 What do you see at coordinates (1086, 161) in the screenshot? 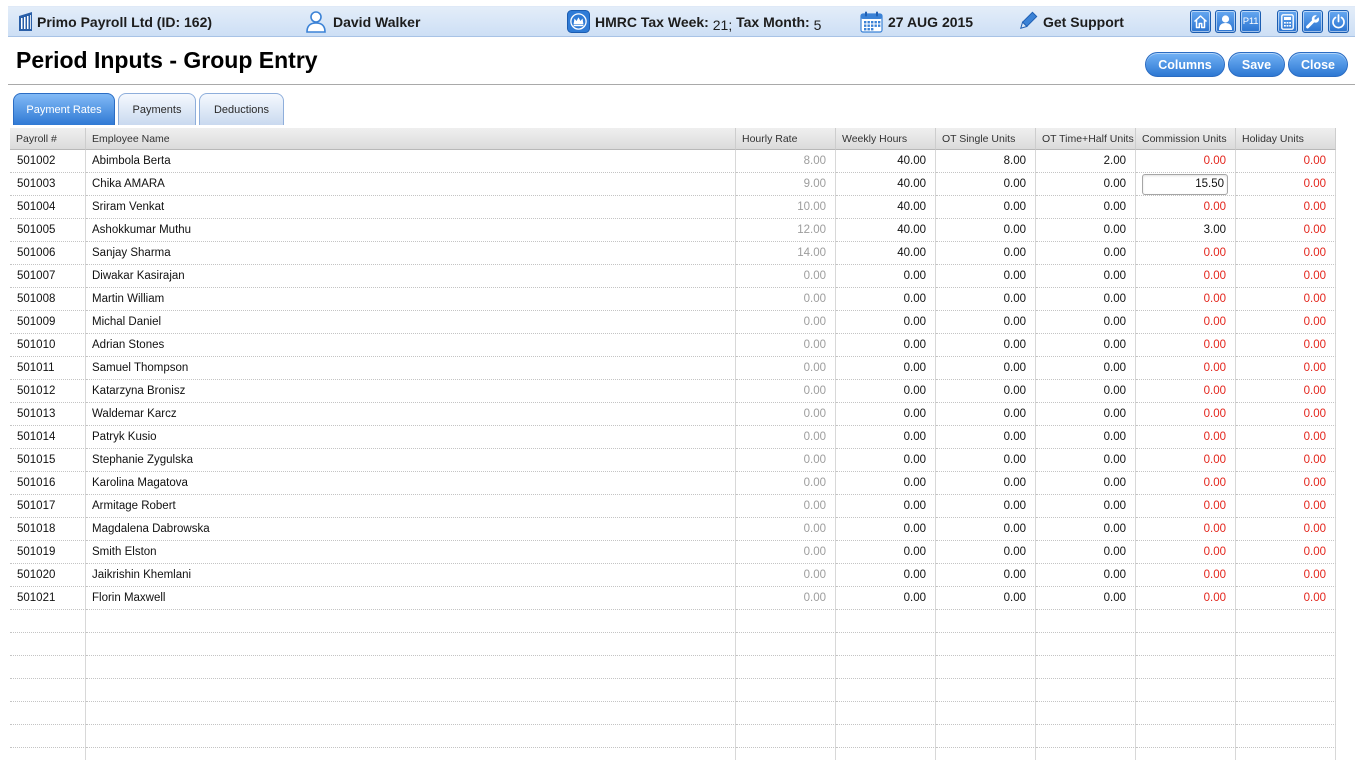
I see `cell-ot-time-half-units: 2.00` at bounding box center [1086, 161].